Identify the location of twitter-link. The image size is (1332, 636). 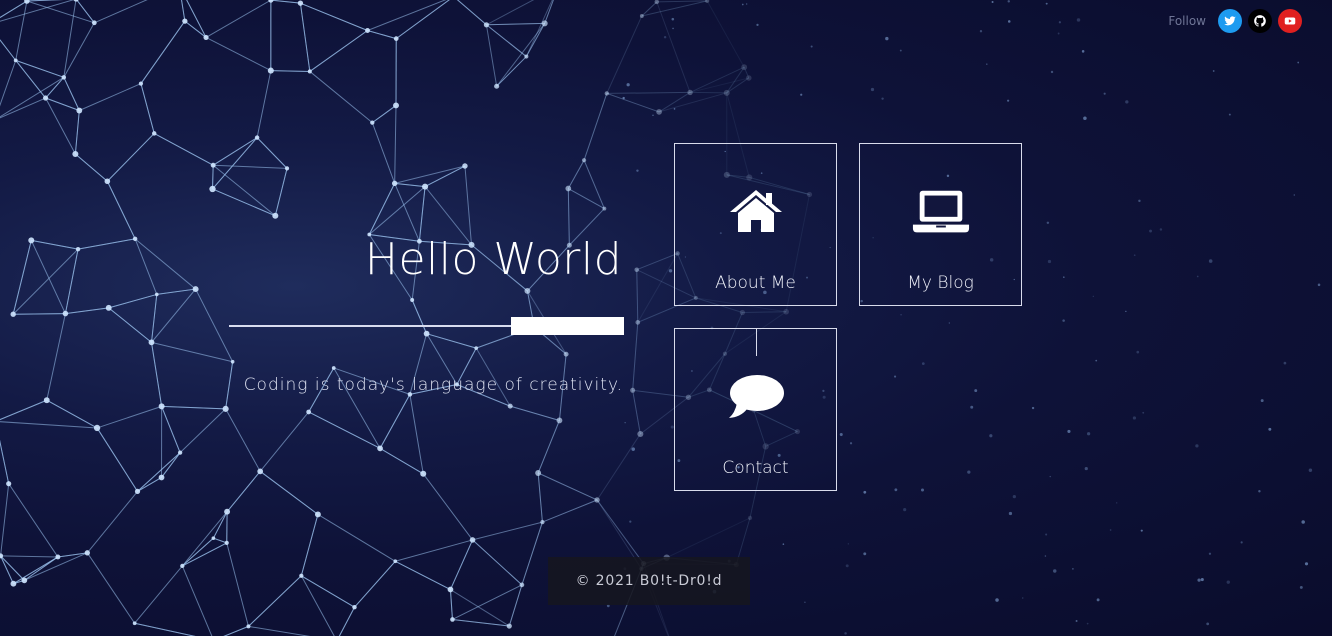
(1230, 21).